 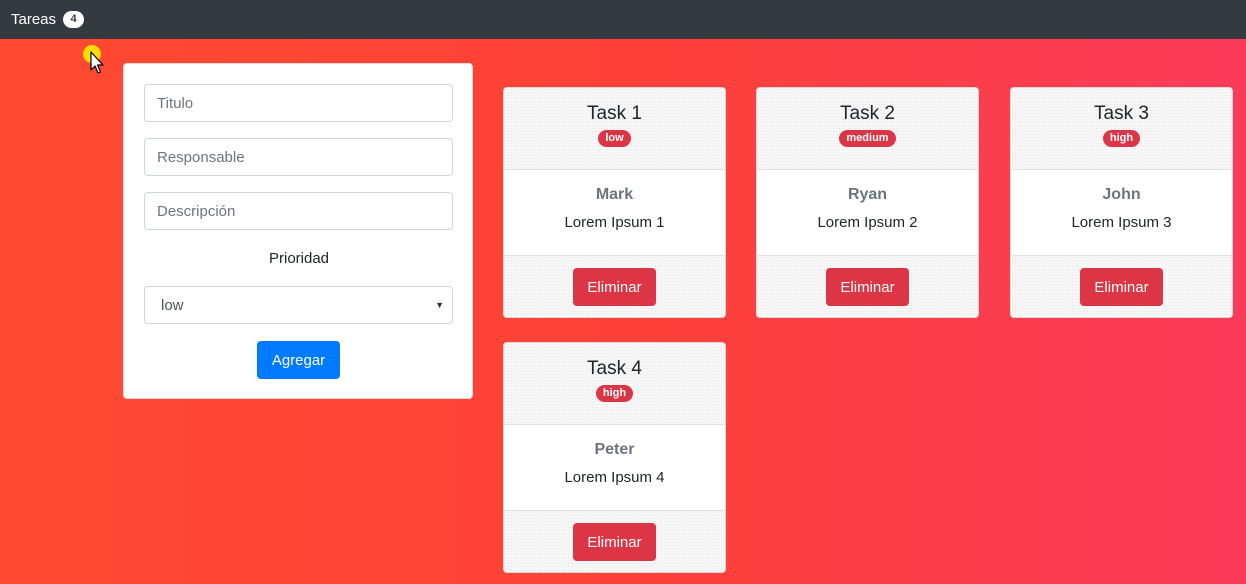 I want to click on caret-down-icon: ▼, so click(x=439, y=305).